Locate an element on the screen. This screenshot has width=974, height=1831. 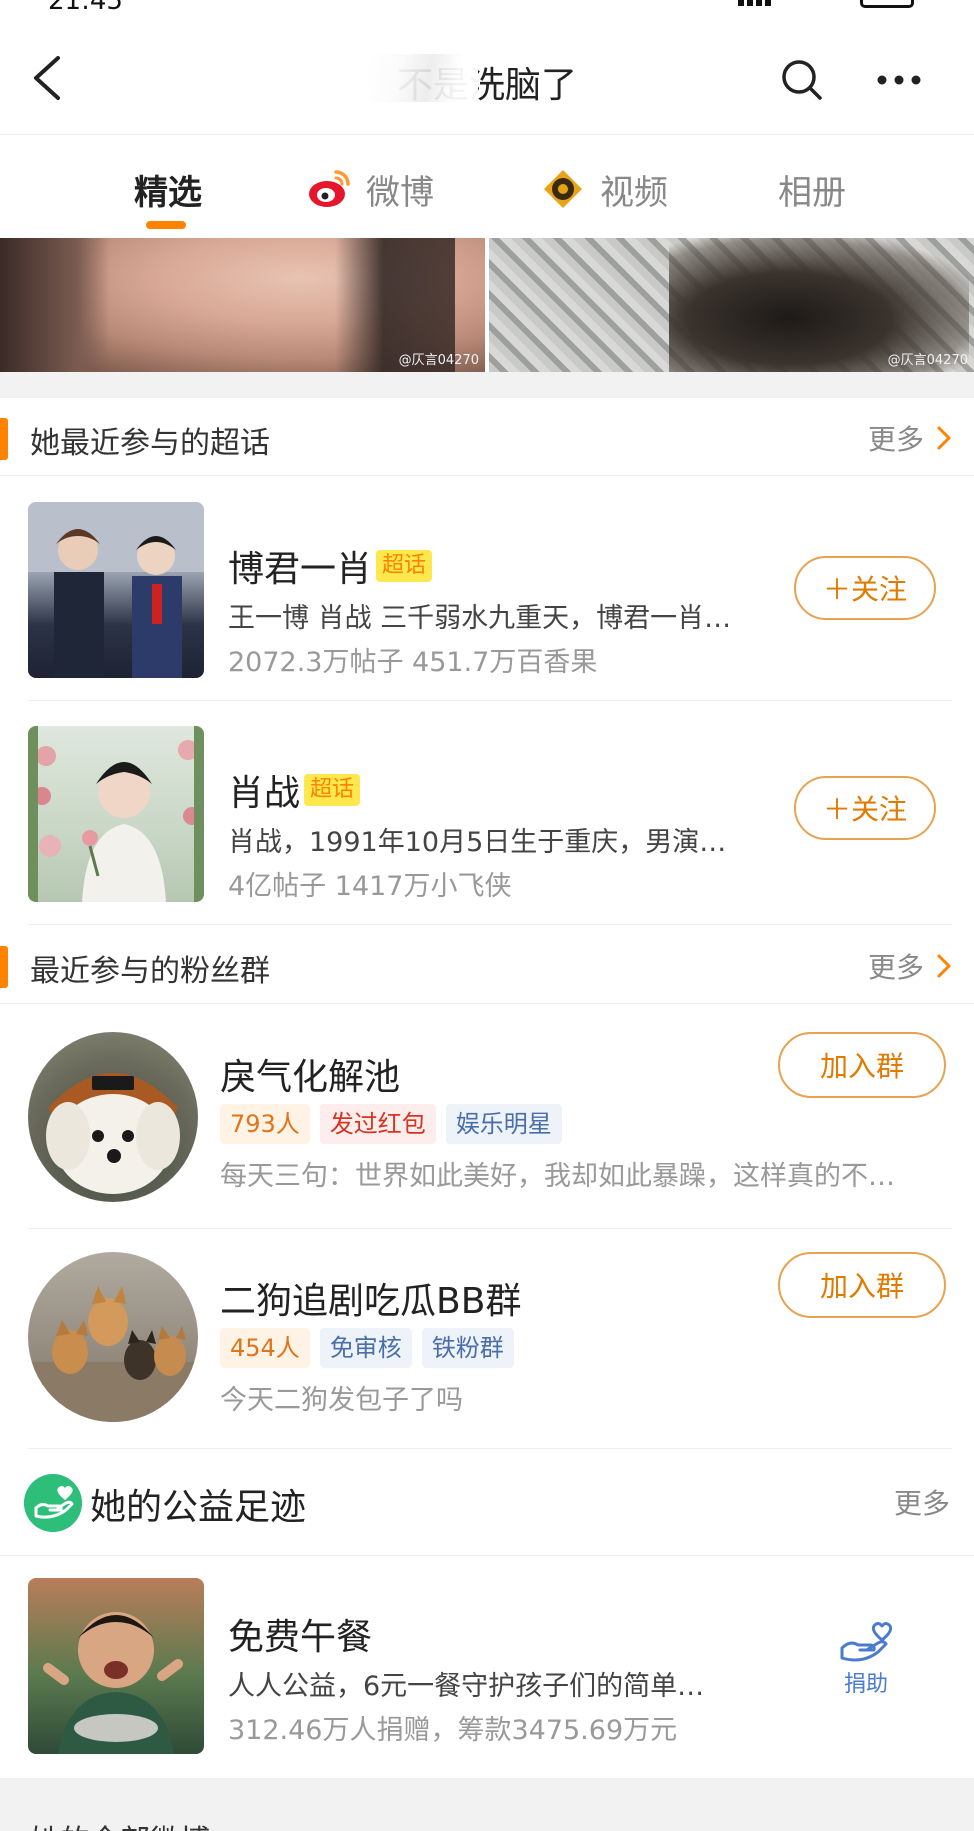
no-review-tag: 免审核 is located at coordinates (365, 1348).